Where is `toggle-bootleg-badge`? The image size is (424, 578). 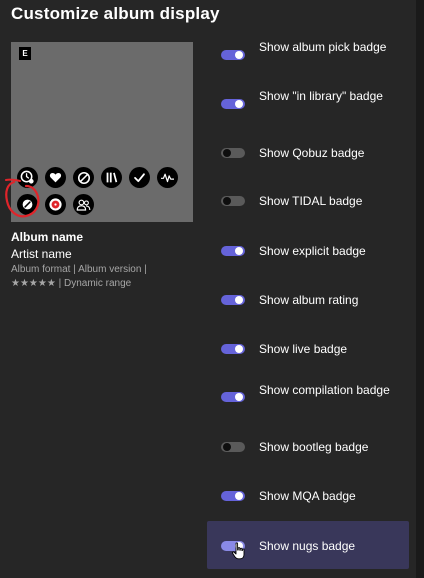 toggle-bootleg-badge is located at coordinates (233, 447).